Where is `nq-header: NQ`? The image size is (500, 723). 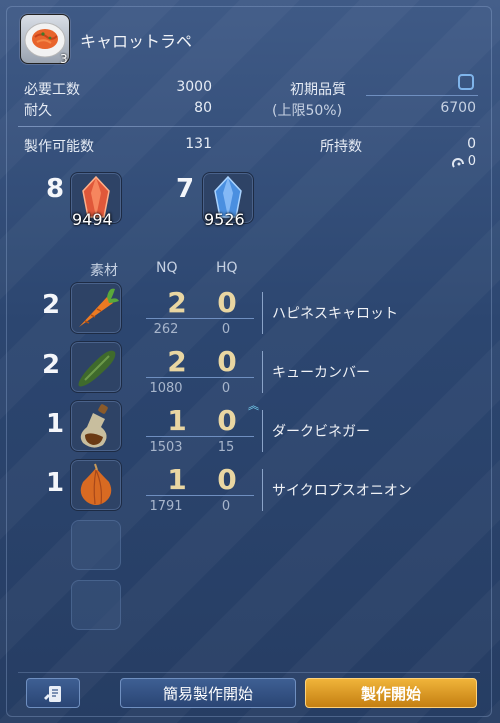
nq-header: NQ is located at coordinates (167, 268).